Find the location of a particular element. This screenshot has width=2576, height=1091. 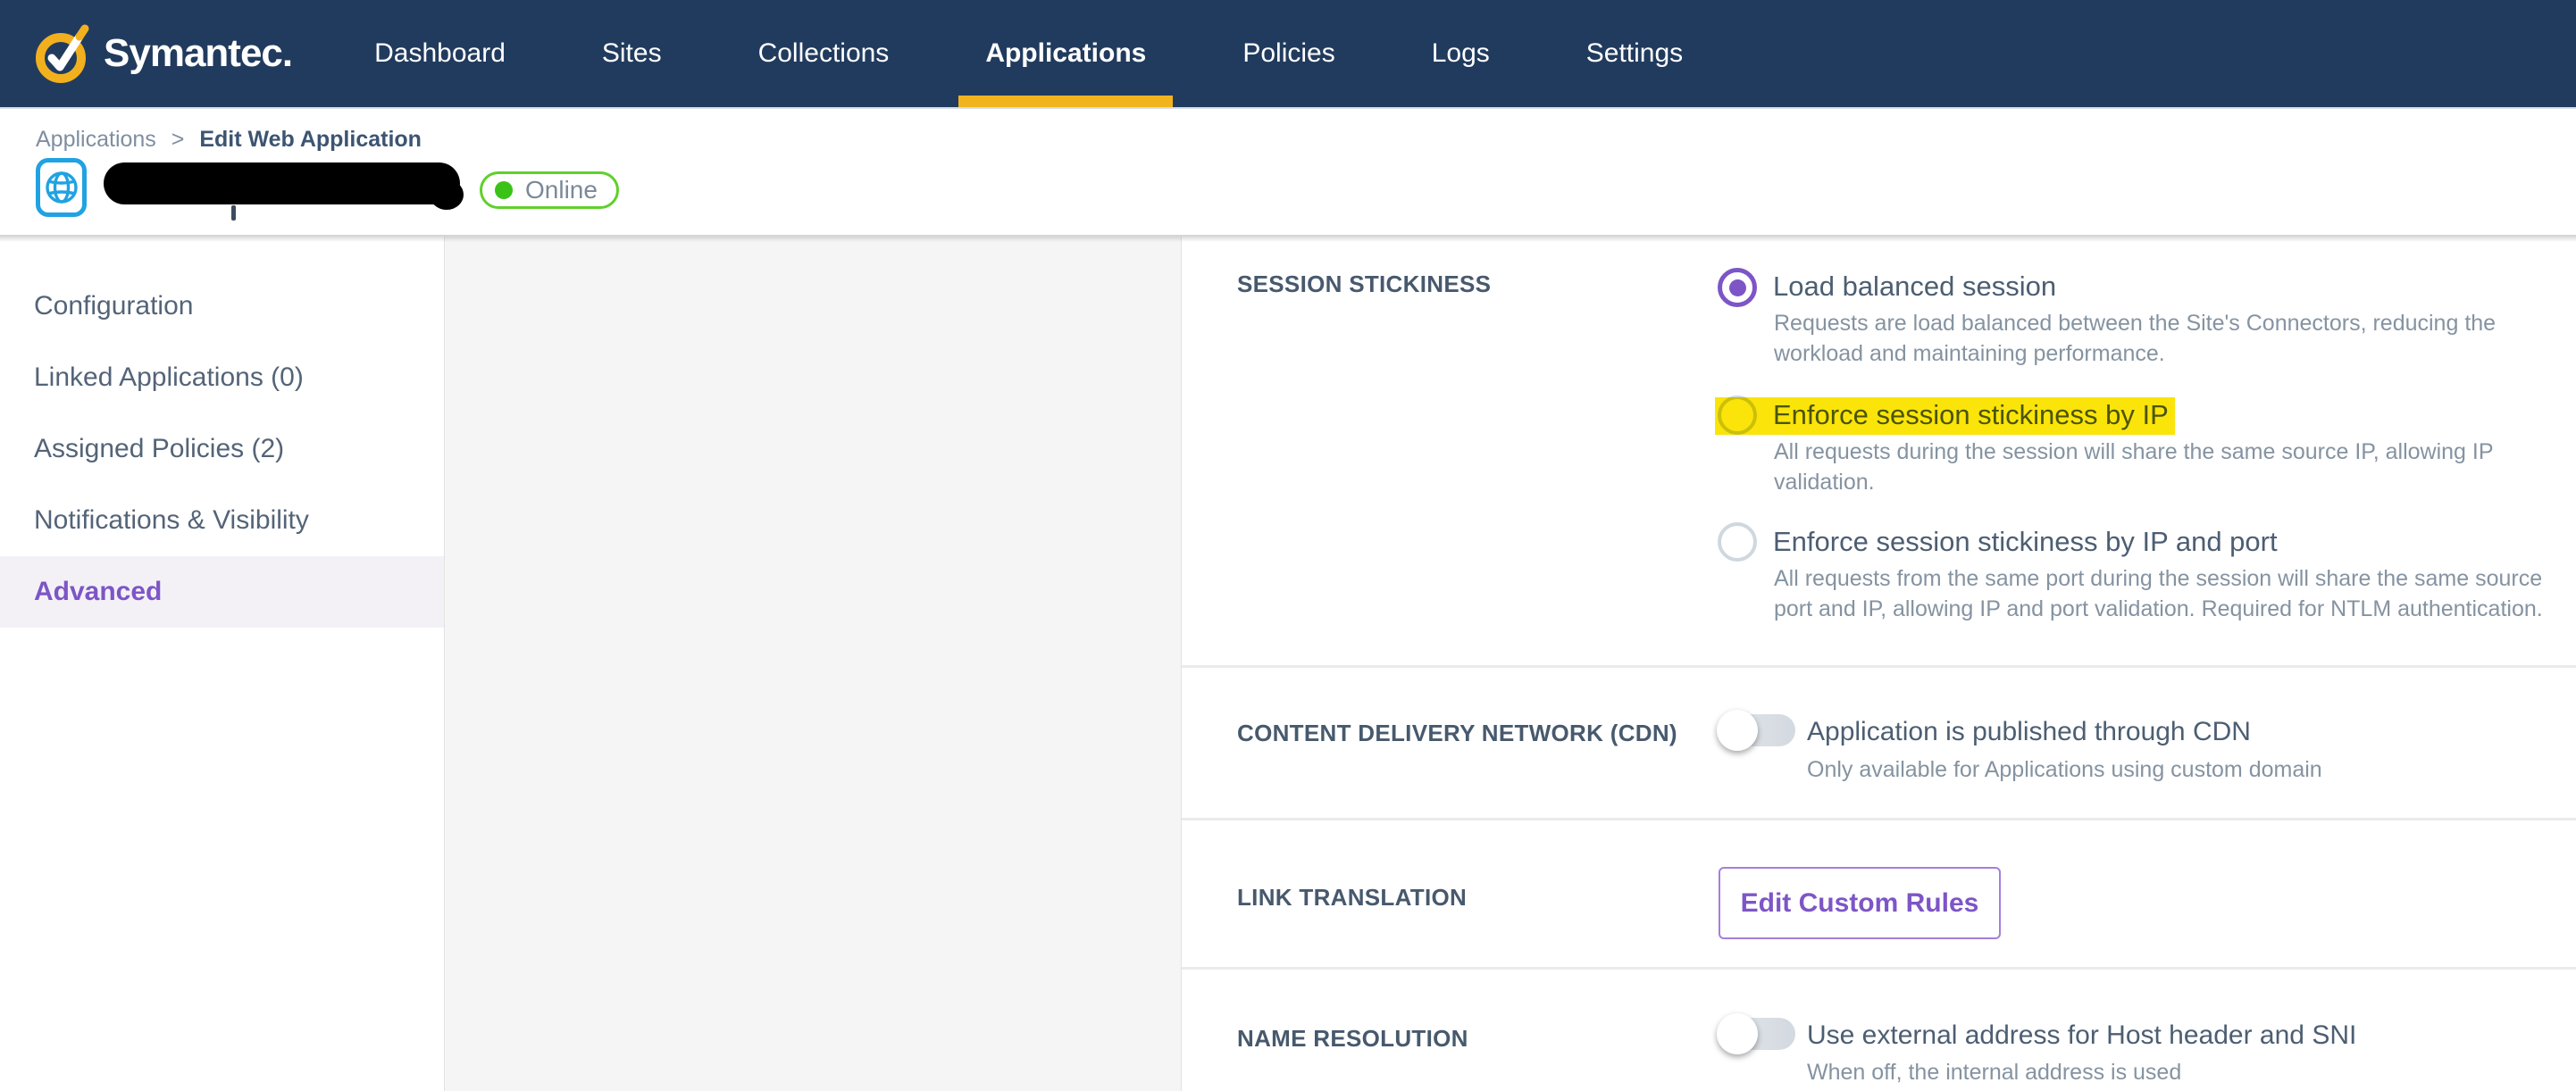

status-badge: Online is located at coordinates (549, 190).